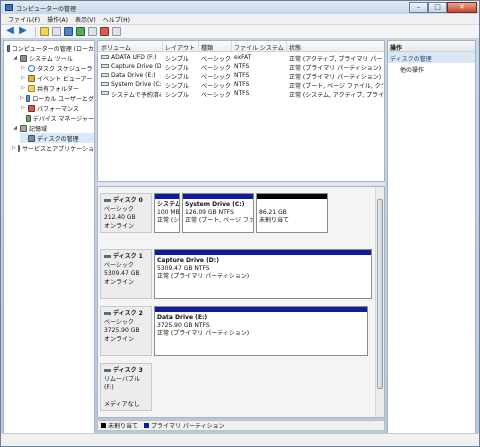  I want to click on tree-item: ディスクの管理, so click(57, 138).